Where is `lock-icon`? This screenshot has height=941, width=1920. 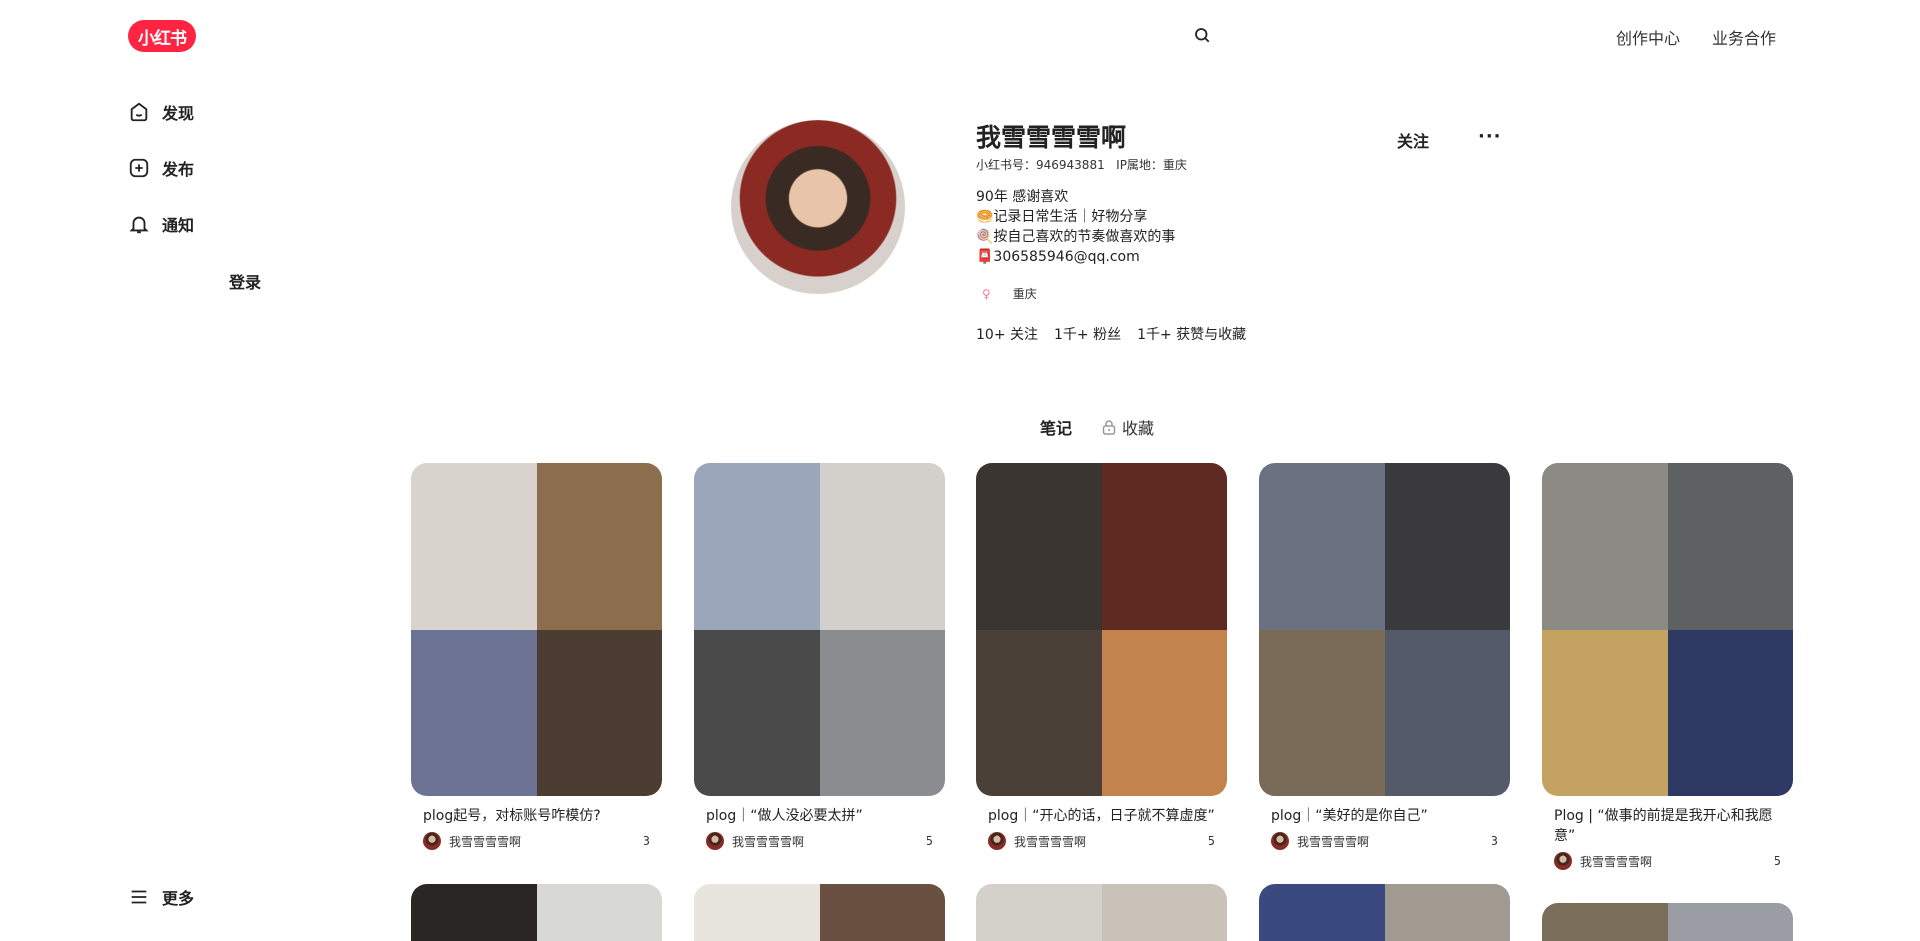 lock-icon is located at coordinates (1109, 427).